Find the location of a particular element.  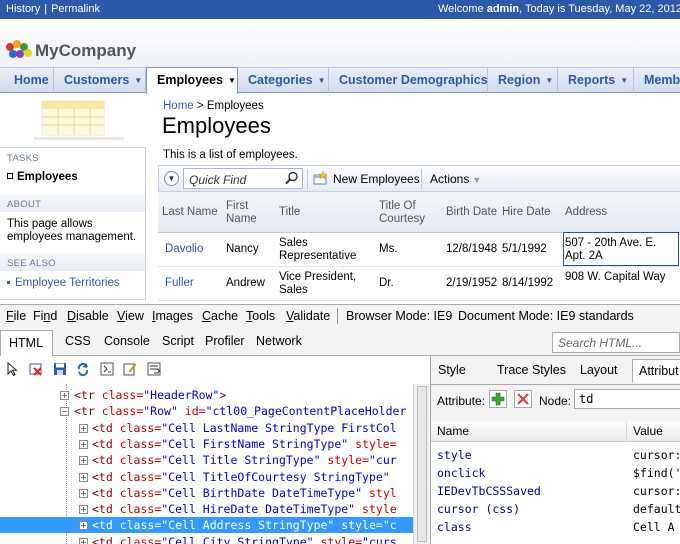

nav-item-home: Home is located at coordinates (29, 80).